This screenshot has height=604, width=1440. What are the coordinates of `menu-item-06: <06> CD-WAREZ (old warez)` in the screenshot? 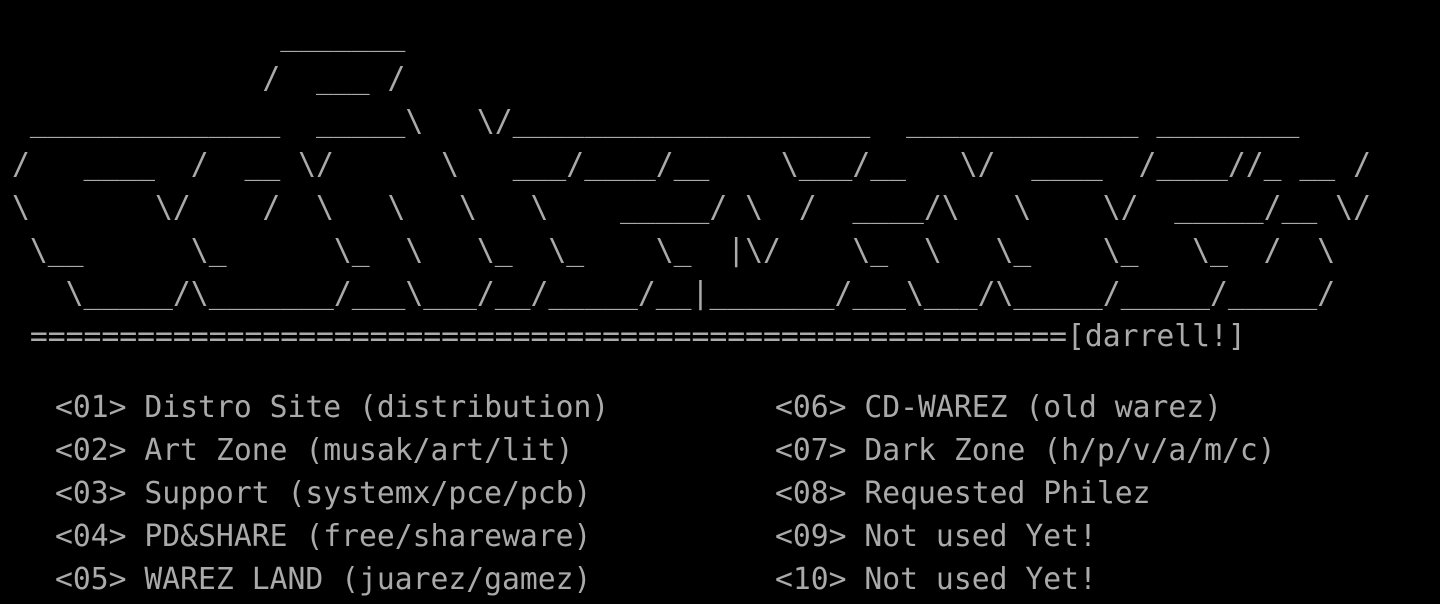 It's located at (1025, 407).